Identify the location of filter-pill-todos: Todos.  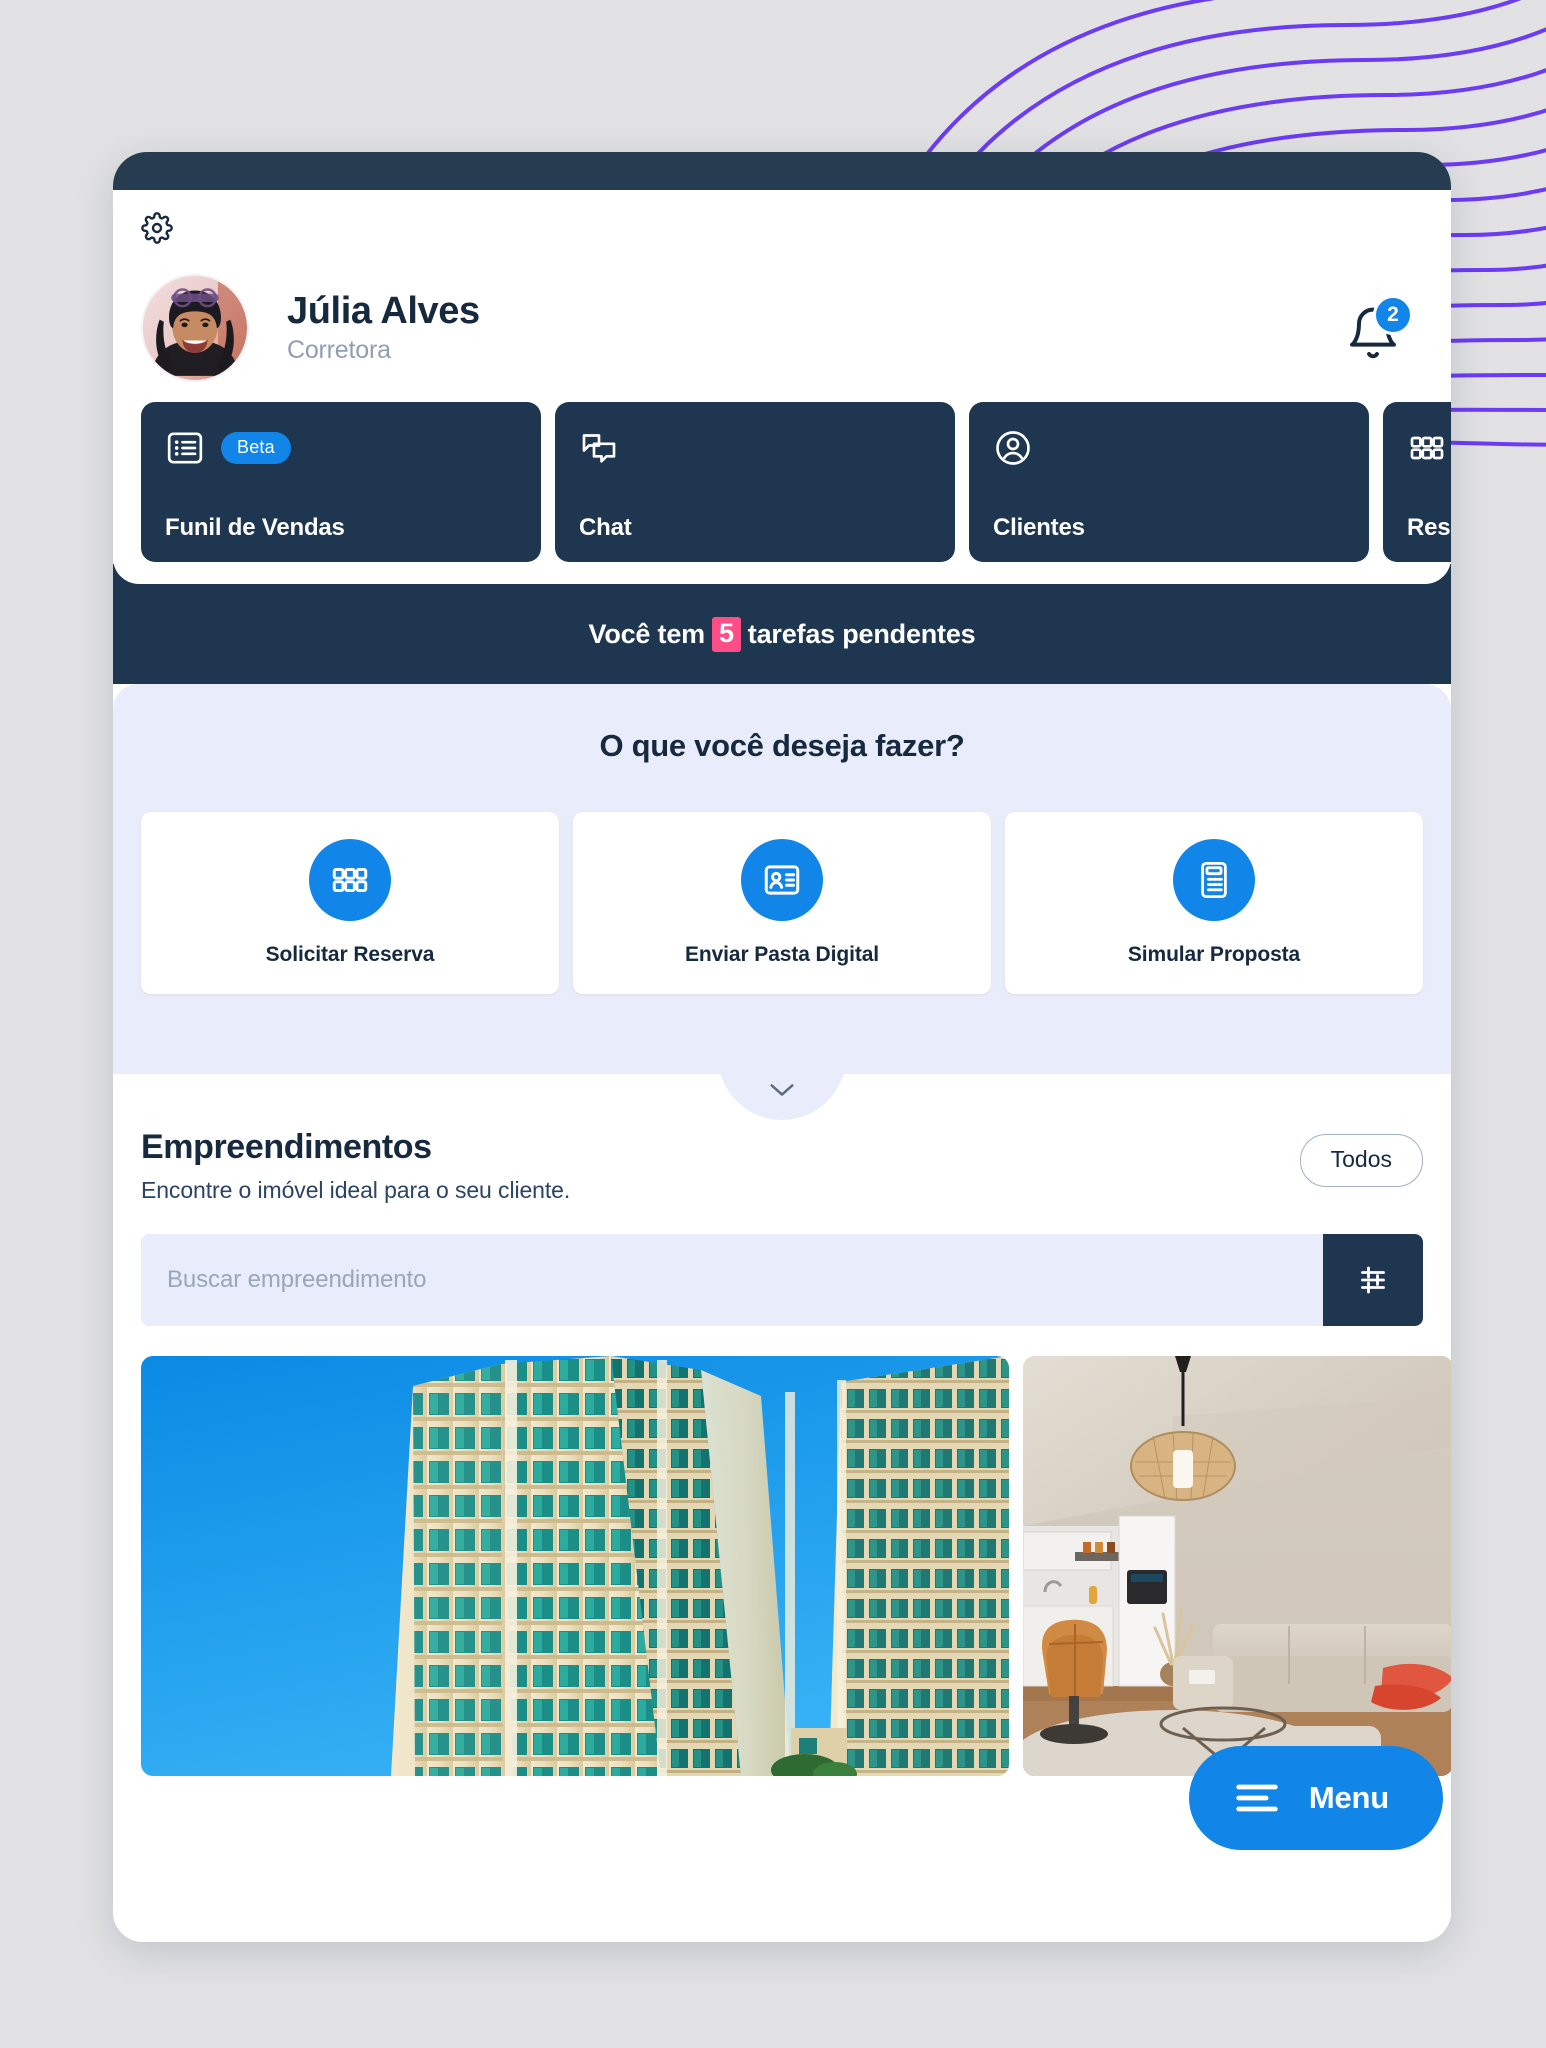
(1361, 1160).